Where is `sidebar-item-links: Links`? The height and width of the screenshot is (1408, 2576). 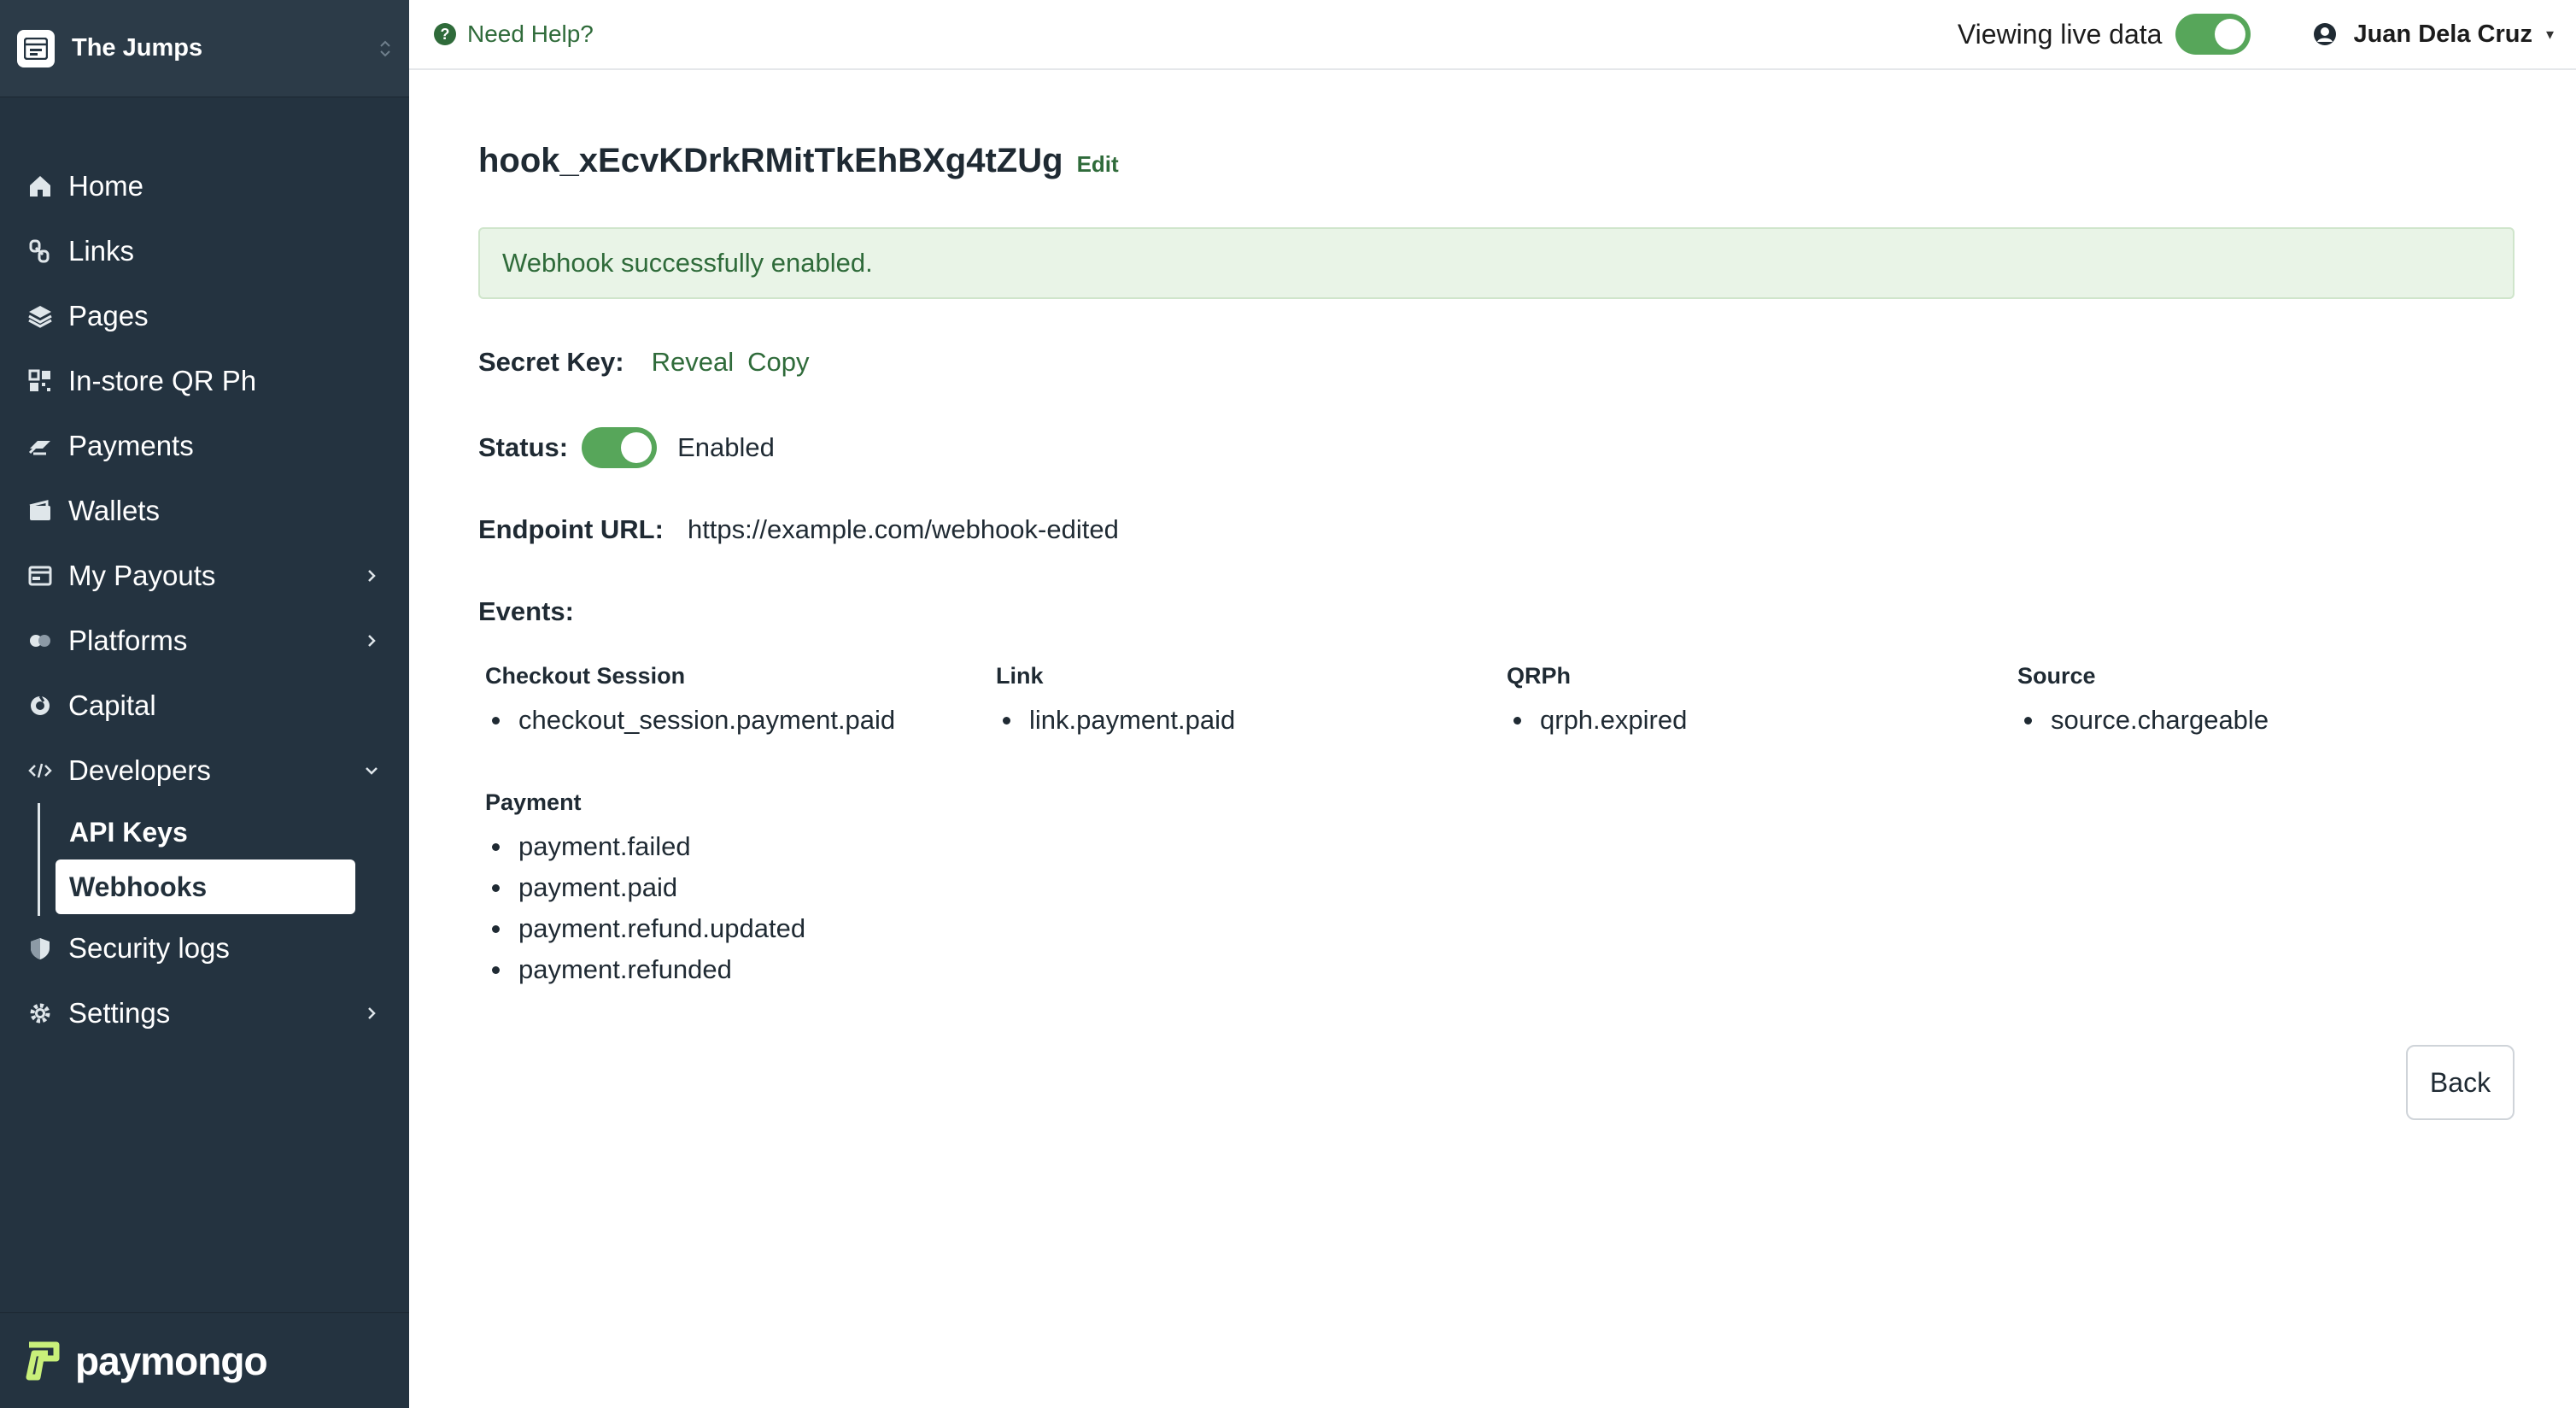 sidebar-item-links: Links is located at coordinates (204, 251).